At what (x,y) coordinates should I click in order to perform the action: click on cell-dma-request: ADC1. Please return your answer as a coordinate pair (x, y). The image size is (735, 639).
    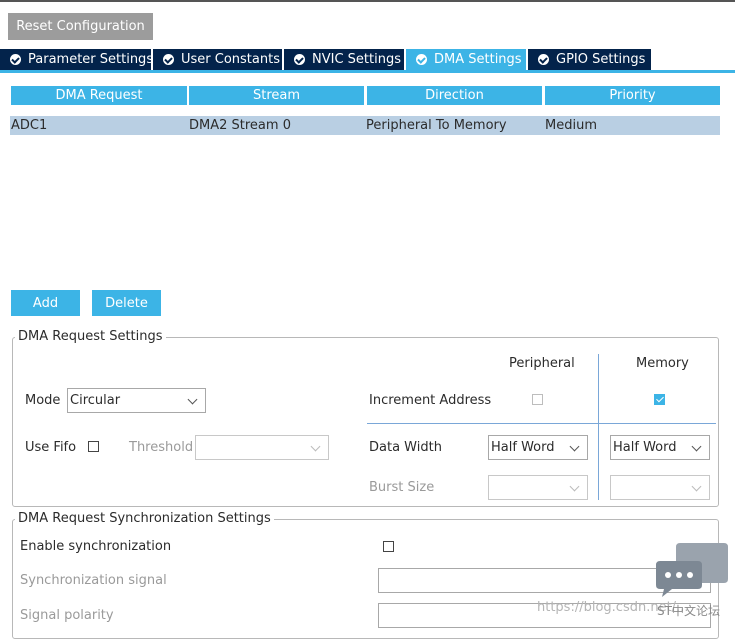
    Looking at the image, I should click on (29, 125).